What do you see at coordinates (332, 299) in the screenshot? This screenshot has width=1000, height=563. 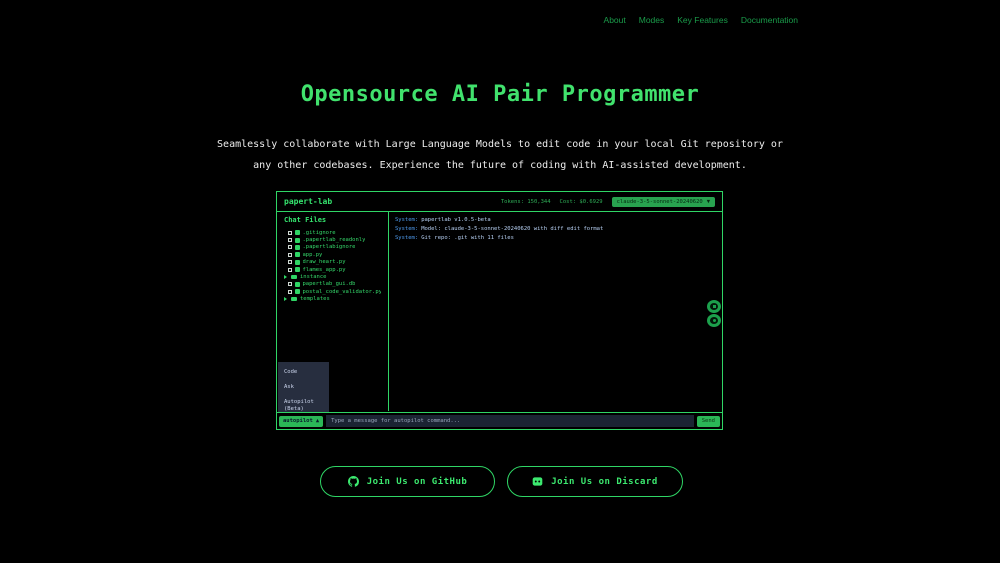 I see `folder-row: templates` at bounding box center [332, 299].